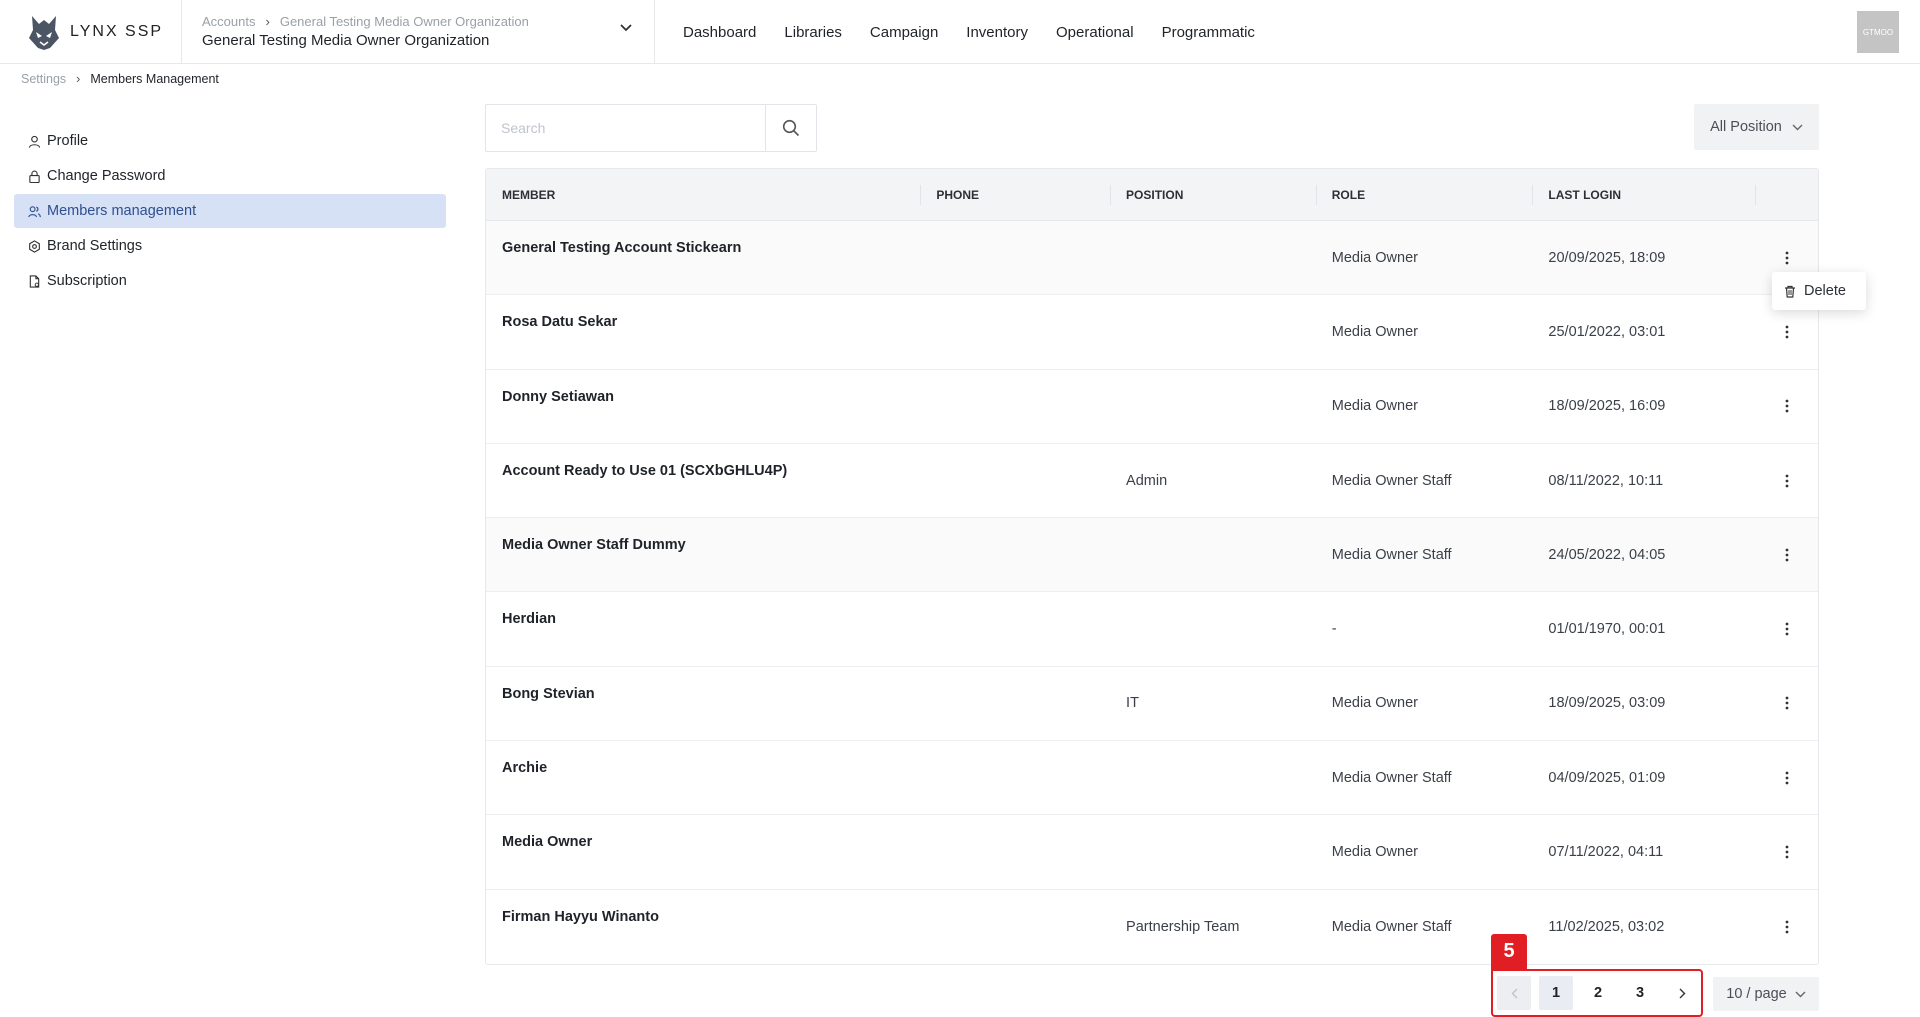  I want to click on position-filter-label: All Position, so click(1746, 127).